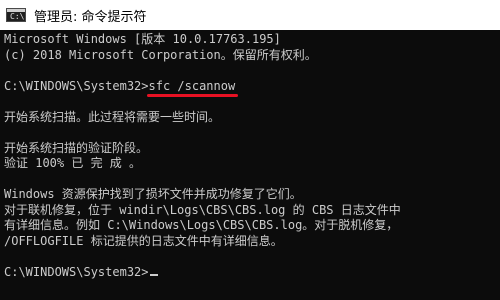 Image resolution: width=500 pixels, height=300 pixels. I want to click on console-line: /OFFLOGFILE 标记提供的日志文件中有详细信息。, so click(143, 240).